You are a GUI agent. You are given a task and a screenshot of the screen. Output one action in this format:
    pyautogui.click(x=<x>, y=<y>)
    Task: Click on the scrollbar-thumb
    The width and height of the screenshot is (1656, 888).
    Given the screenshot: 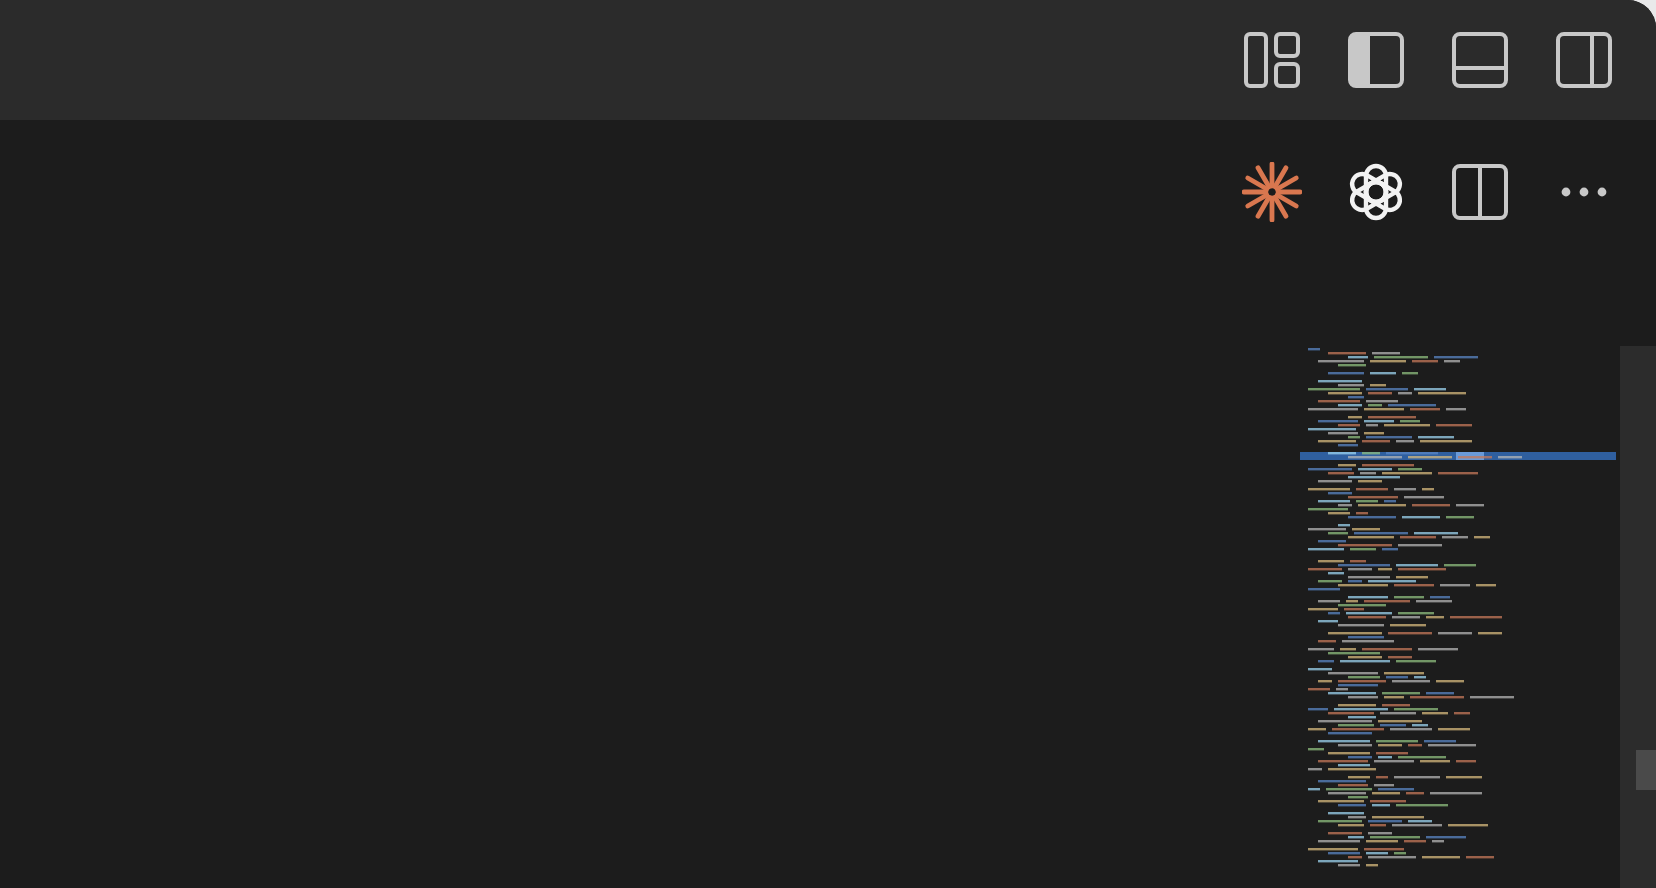 What is the action you would take?
    pyautogui.click(x=1646, y=770)
    